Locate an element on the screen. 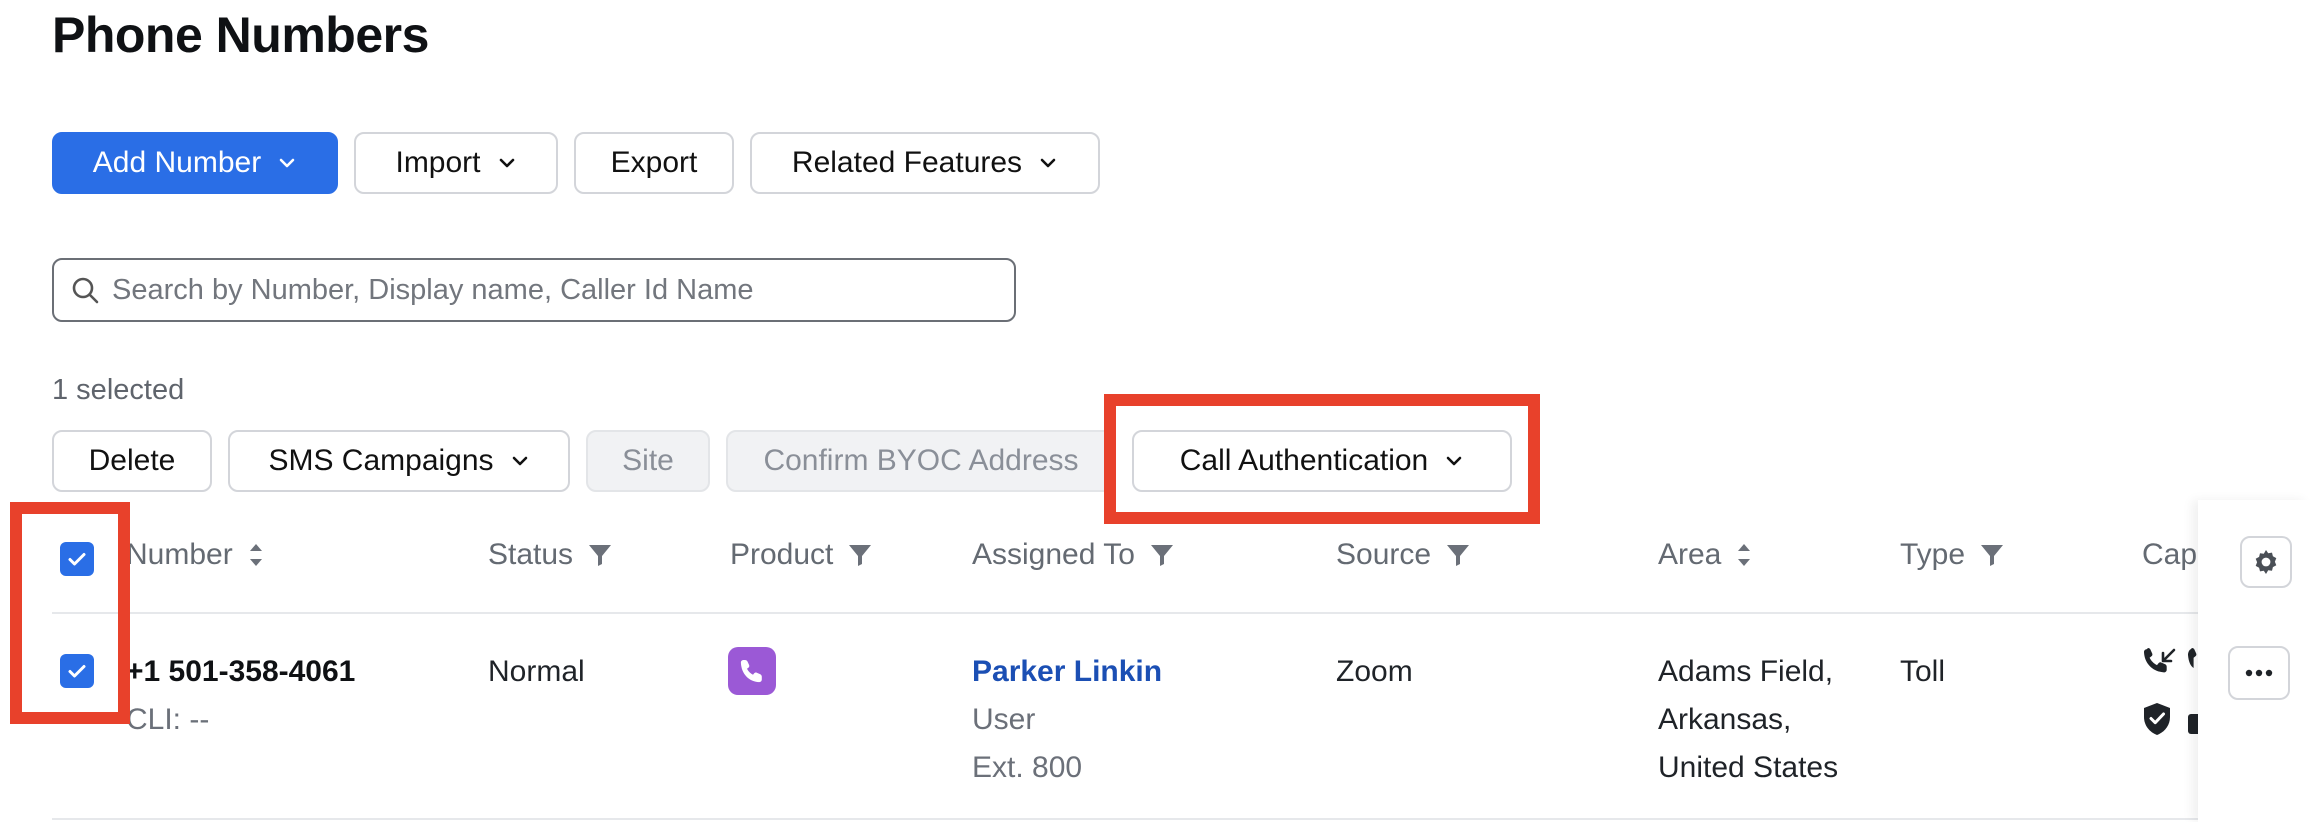 The height and width of the screenshot is (822, 2310). column-header-product-label: Product is located at coordinates (782, 554).